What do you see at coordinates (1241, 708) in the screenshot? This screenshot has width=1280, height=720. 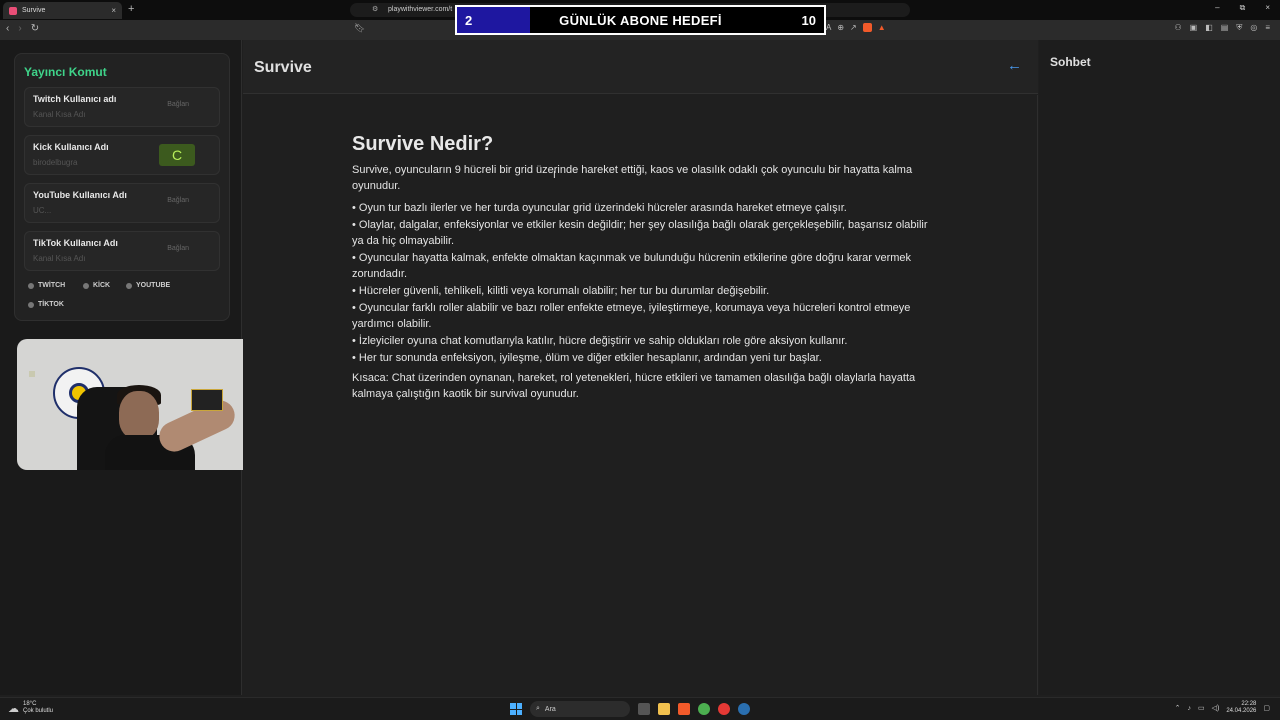 I see `clock: 22:28 24.04.2026` at bounding box center [1241, 708].